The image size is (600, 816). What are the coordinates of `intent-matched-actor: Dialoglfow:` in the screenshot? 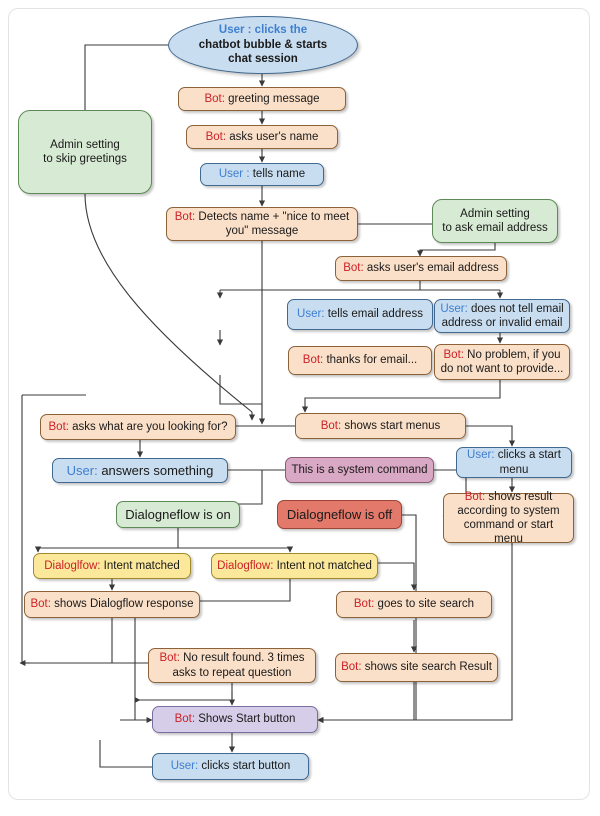 It's located at (72, 565).